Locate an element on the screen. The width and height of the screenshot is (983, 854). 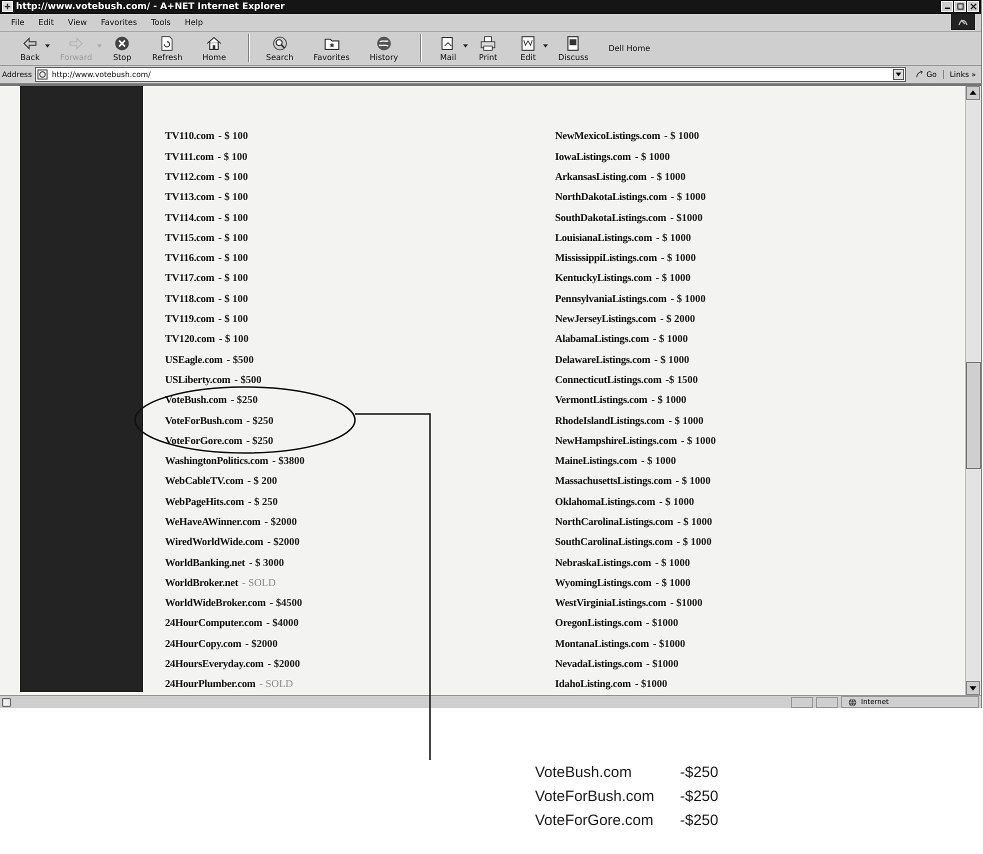
domain-link: WorldBanking.net is located at coordinates (205, 563).